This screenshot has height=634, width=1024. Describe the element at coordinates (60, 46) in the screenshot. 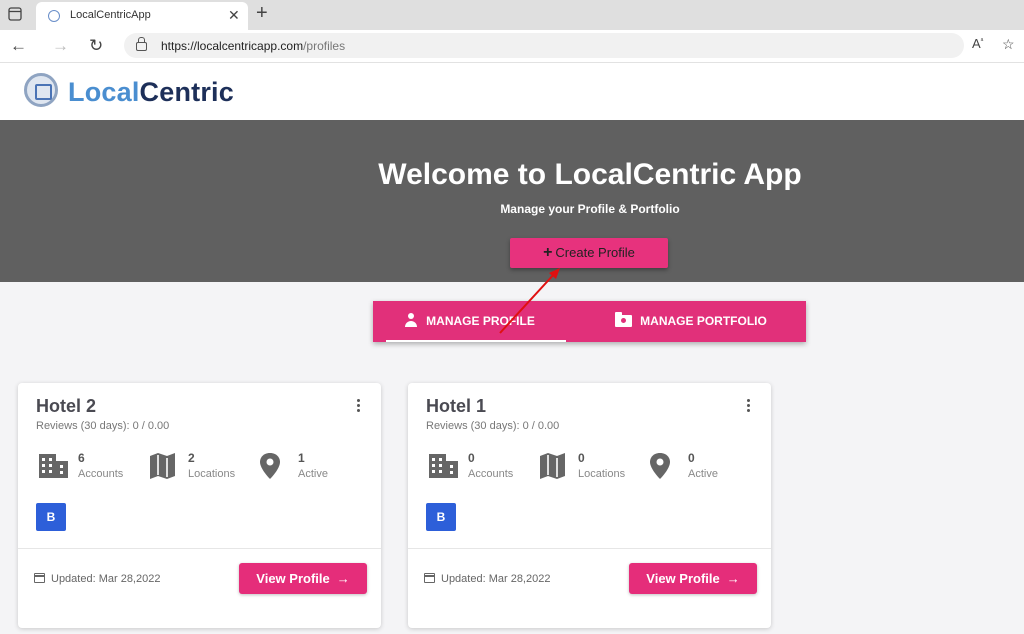

I see `forward-icon: →` at that location.